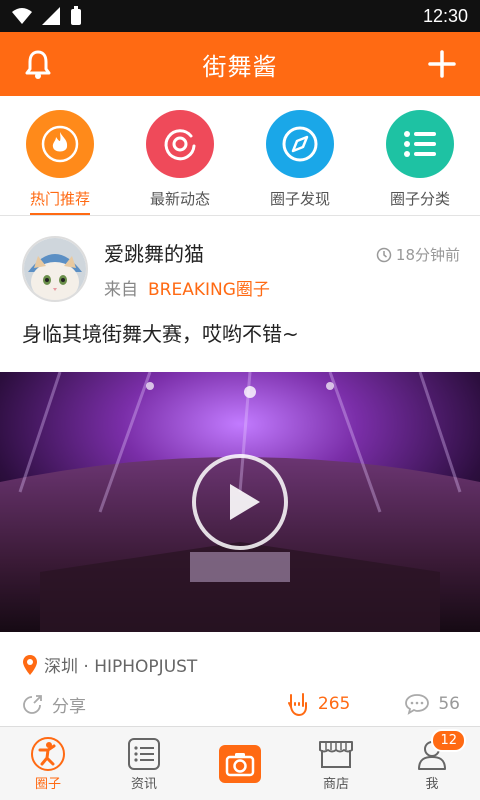 The height and width of the screenshot is (800, 480). Describe the element at coordinates (448, 740) in the screenshot. I see `notification-badge: 12` at that location.